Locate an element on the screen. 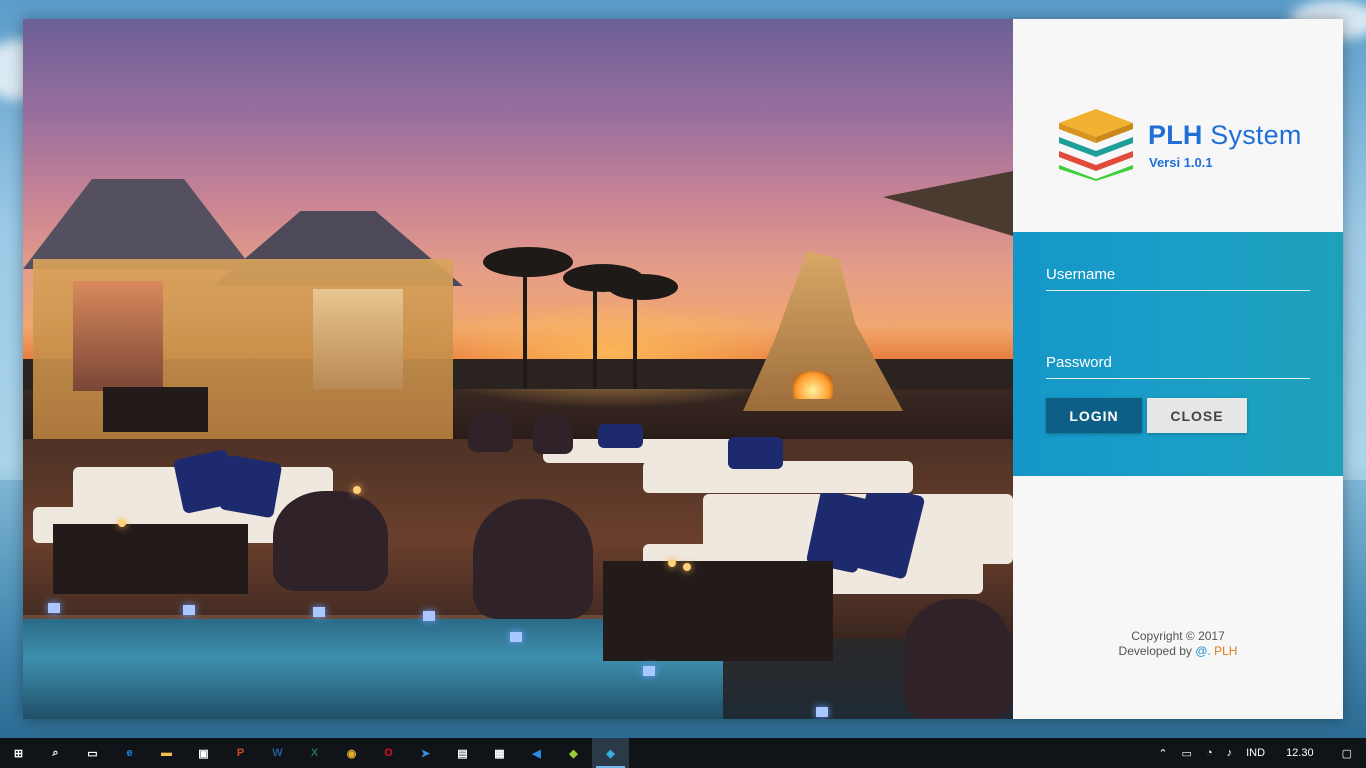 This screenshot has height=768, width=1366. app-arrow-taskbar-button: ➤ is located at coordinates (425, 753).